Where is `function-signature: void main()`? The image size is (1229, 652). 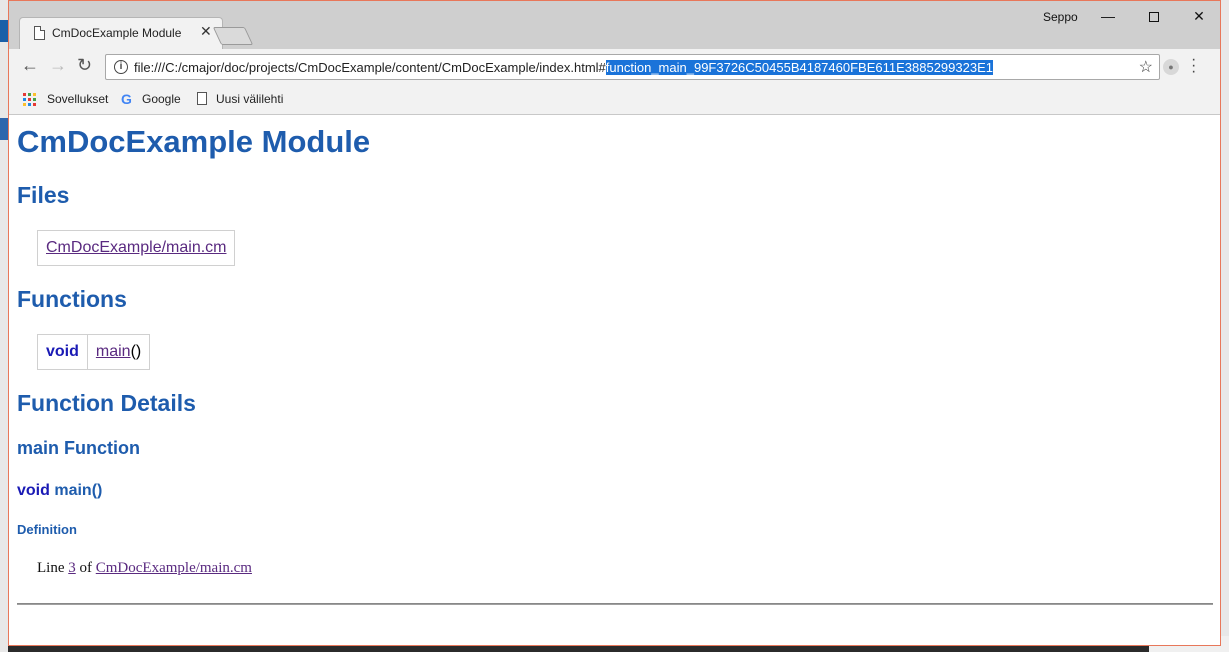
function-signature: void main() is located at coordinates (59, 491).